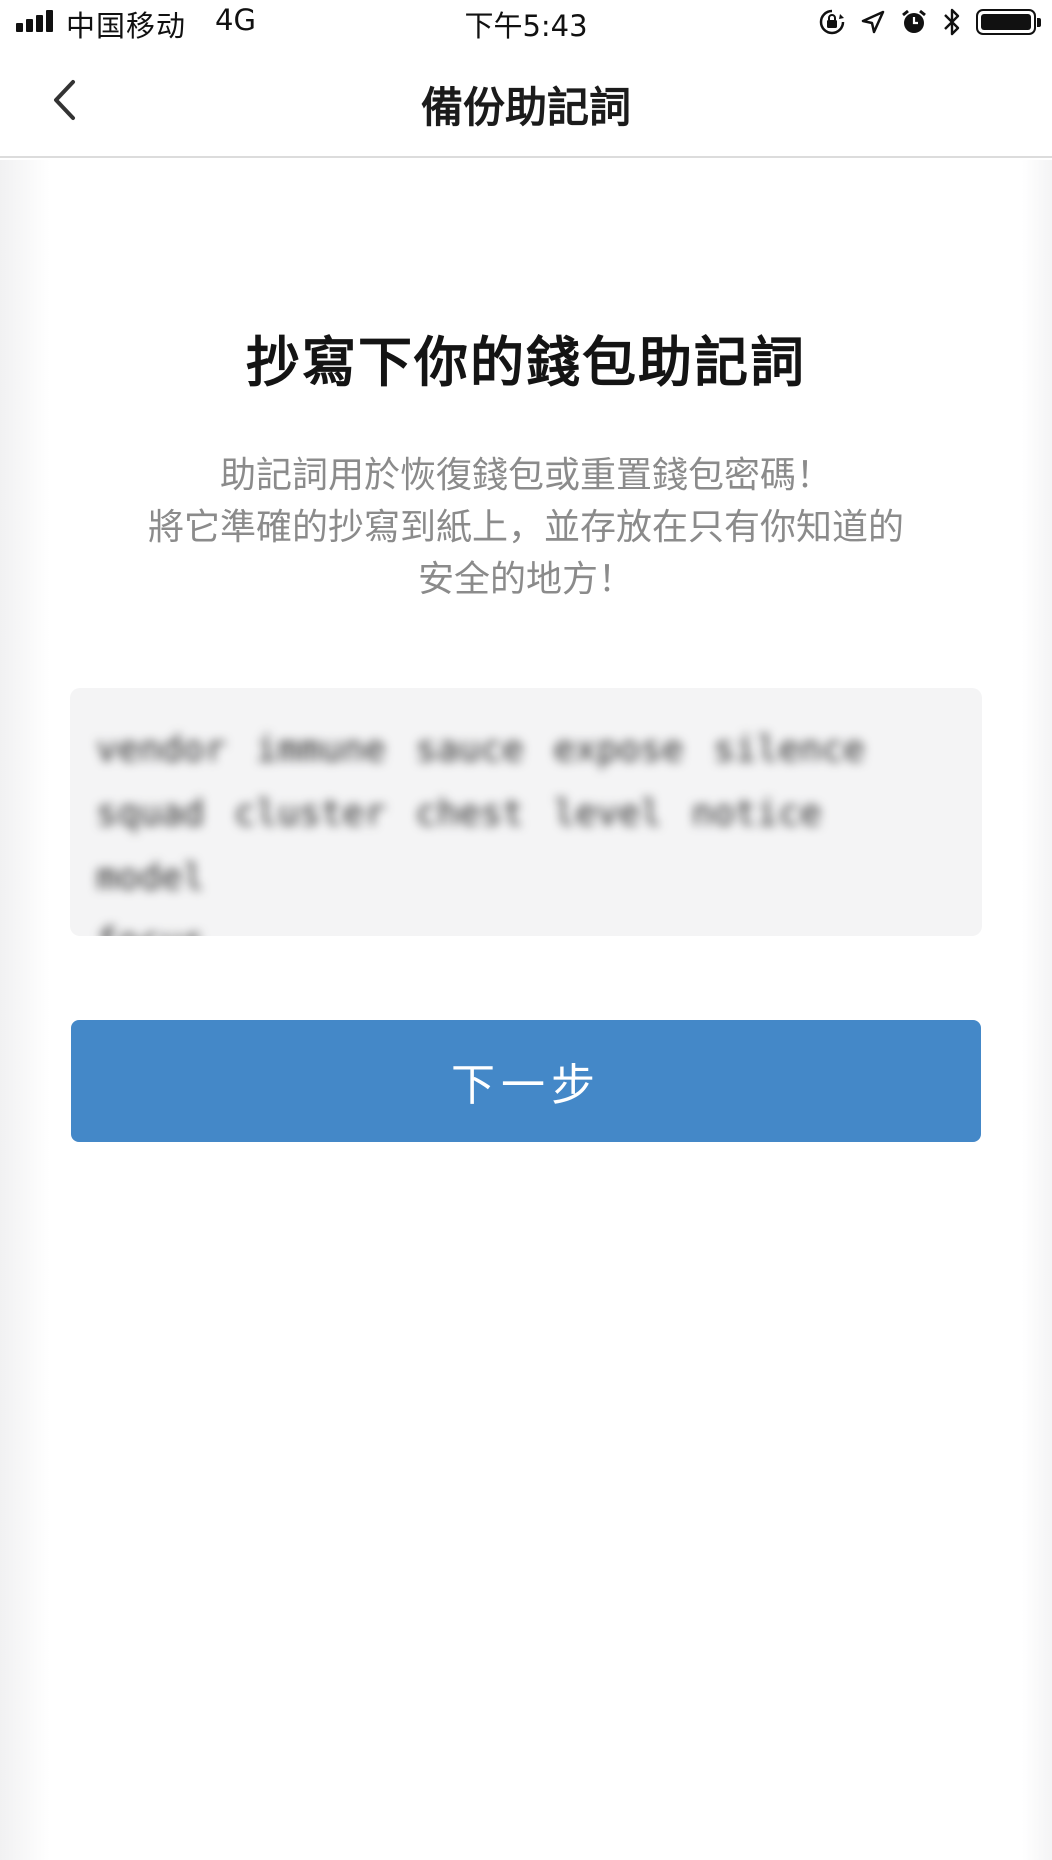 The width and height of the screenshot is (1052, 1860). What do you see at coordinates (929, 22) in the screenshot?
I see `status-icons` at bounding box center [929, 22].